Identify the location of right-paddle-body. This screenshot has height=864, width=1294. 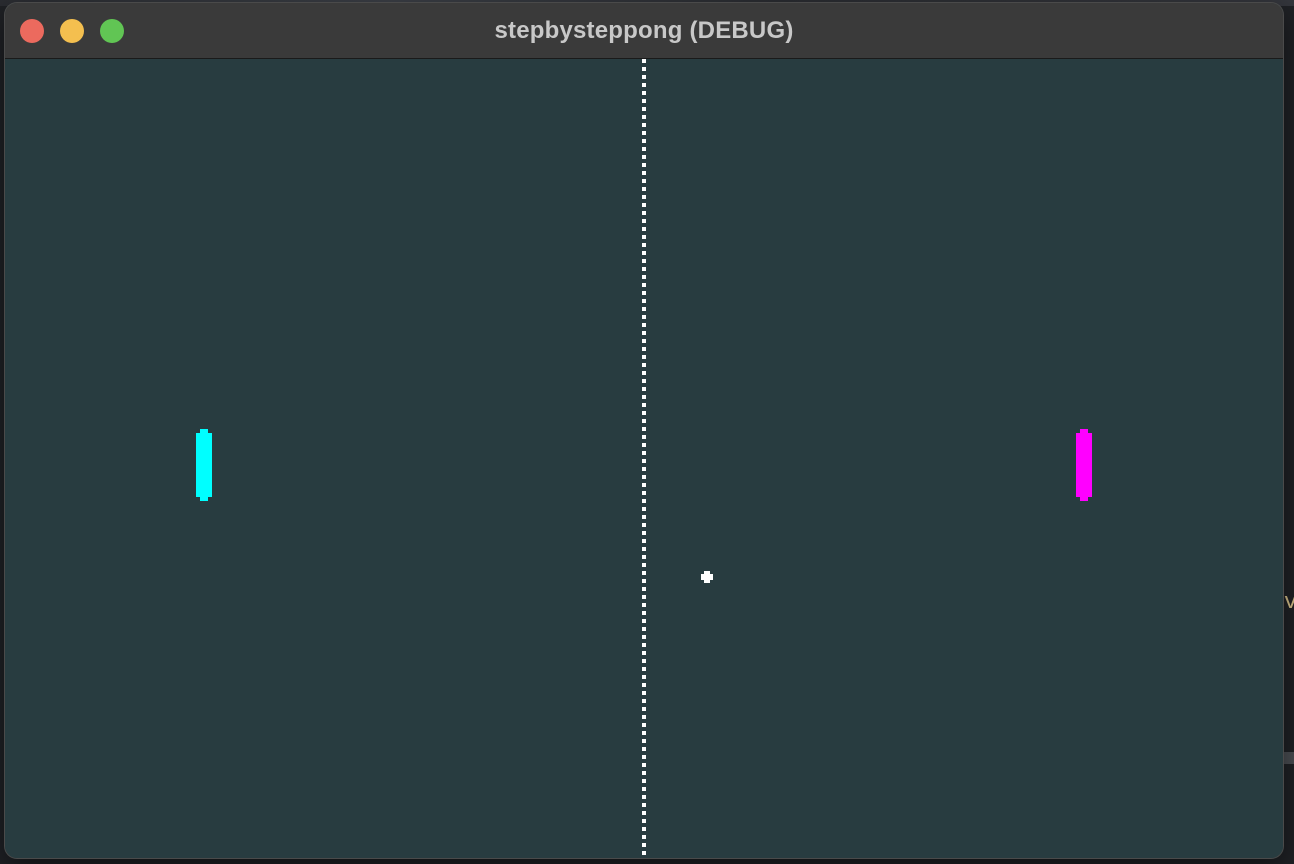
(1084, 465).